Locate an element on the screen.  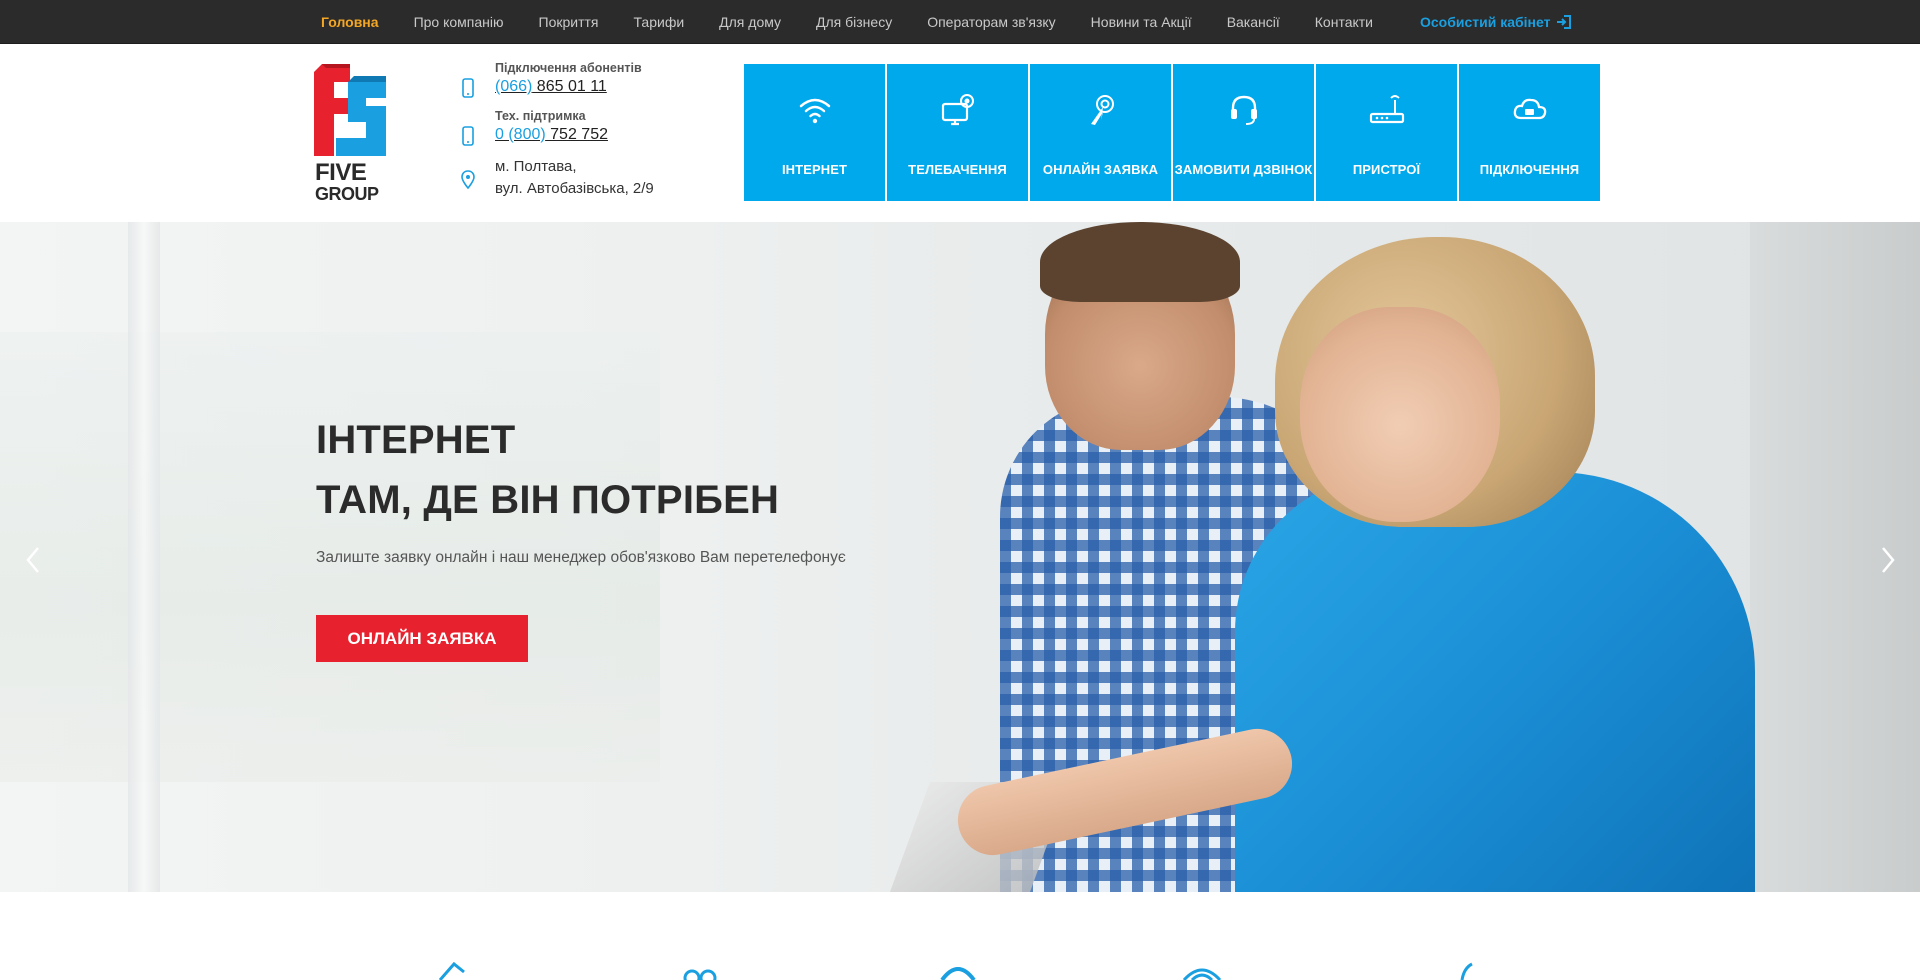
connection-phone-link: (066) 865 01 11 is located at coordinates (568, 87).